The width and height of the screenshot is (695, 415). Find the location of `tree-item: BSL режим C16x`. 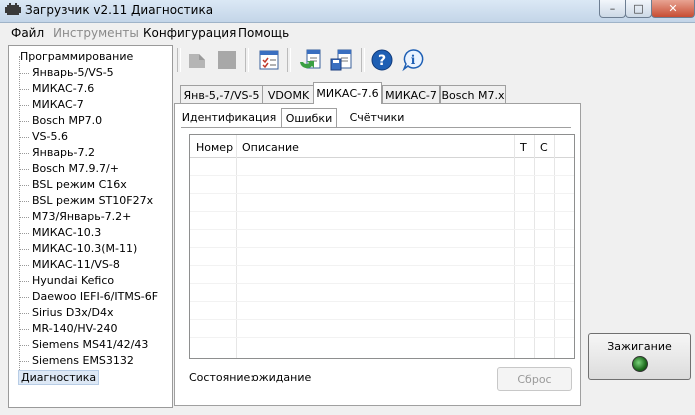

tree-item: BSL режим C16x is located at coordinates (73, 184).